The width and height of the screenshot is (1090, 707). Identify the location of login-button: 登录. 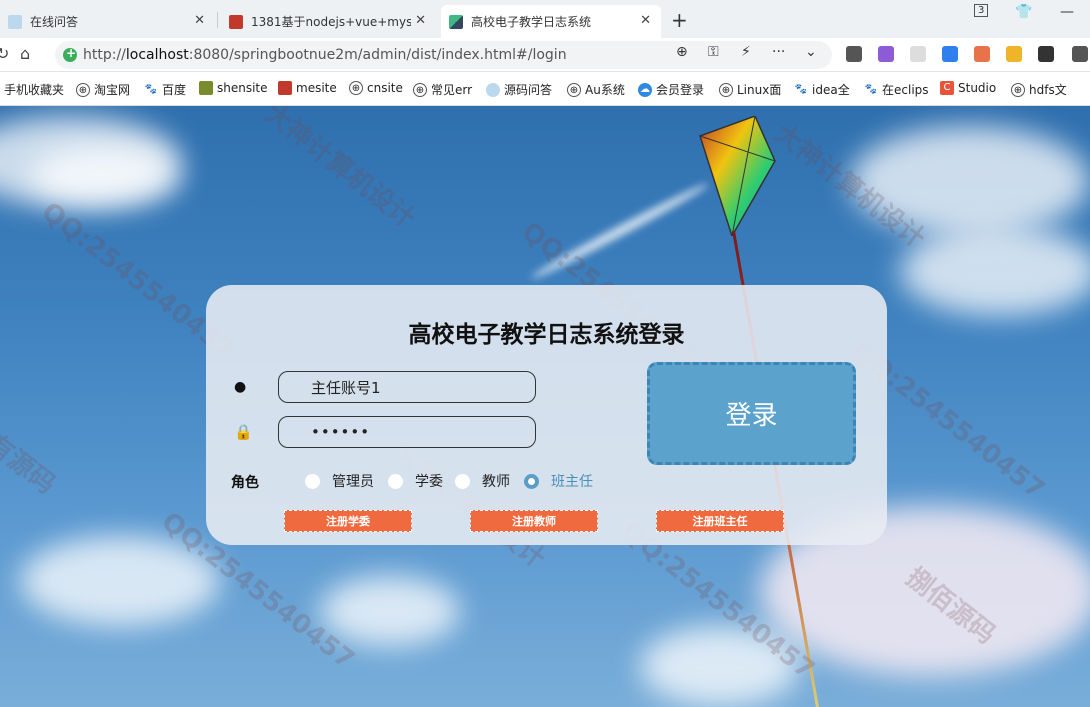
(751, 413).